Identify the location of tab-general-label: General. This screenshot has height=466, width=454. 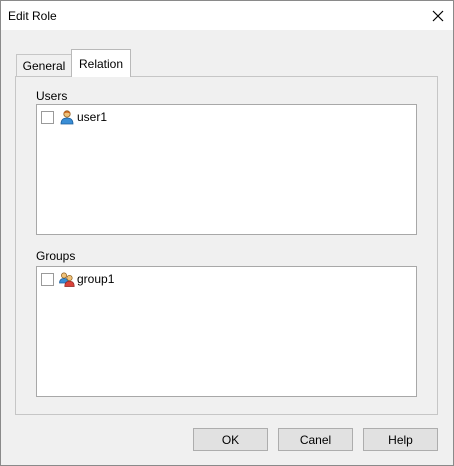
(44, 65).